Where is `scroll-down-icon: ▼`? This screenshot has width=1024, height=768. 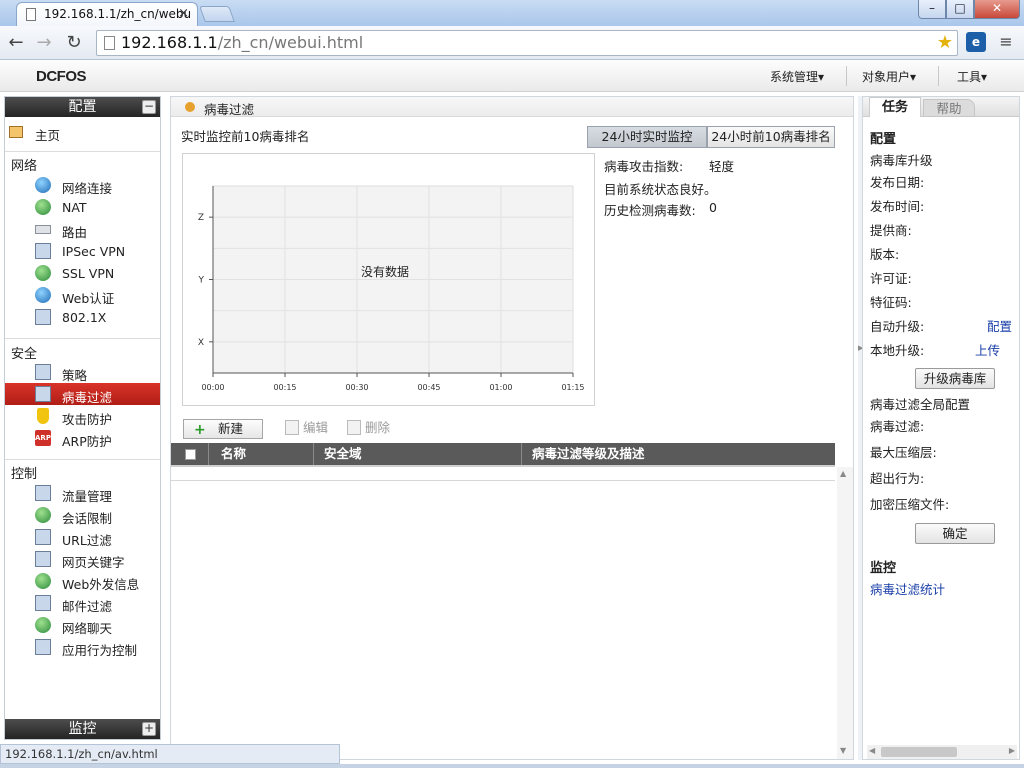 scroll-down-icon: ▼ is located at coordinates (843, 750).